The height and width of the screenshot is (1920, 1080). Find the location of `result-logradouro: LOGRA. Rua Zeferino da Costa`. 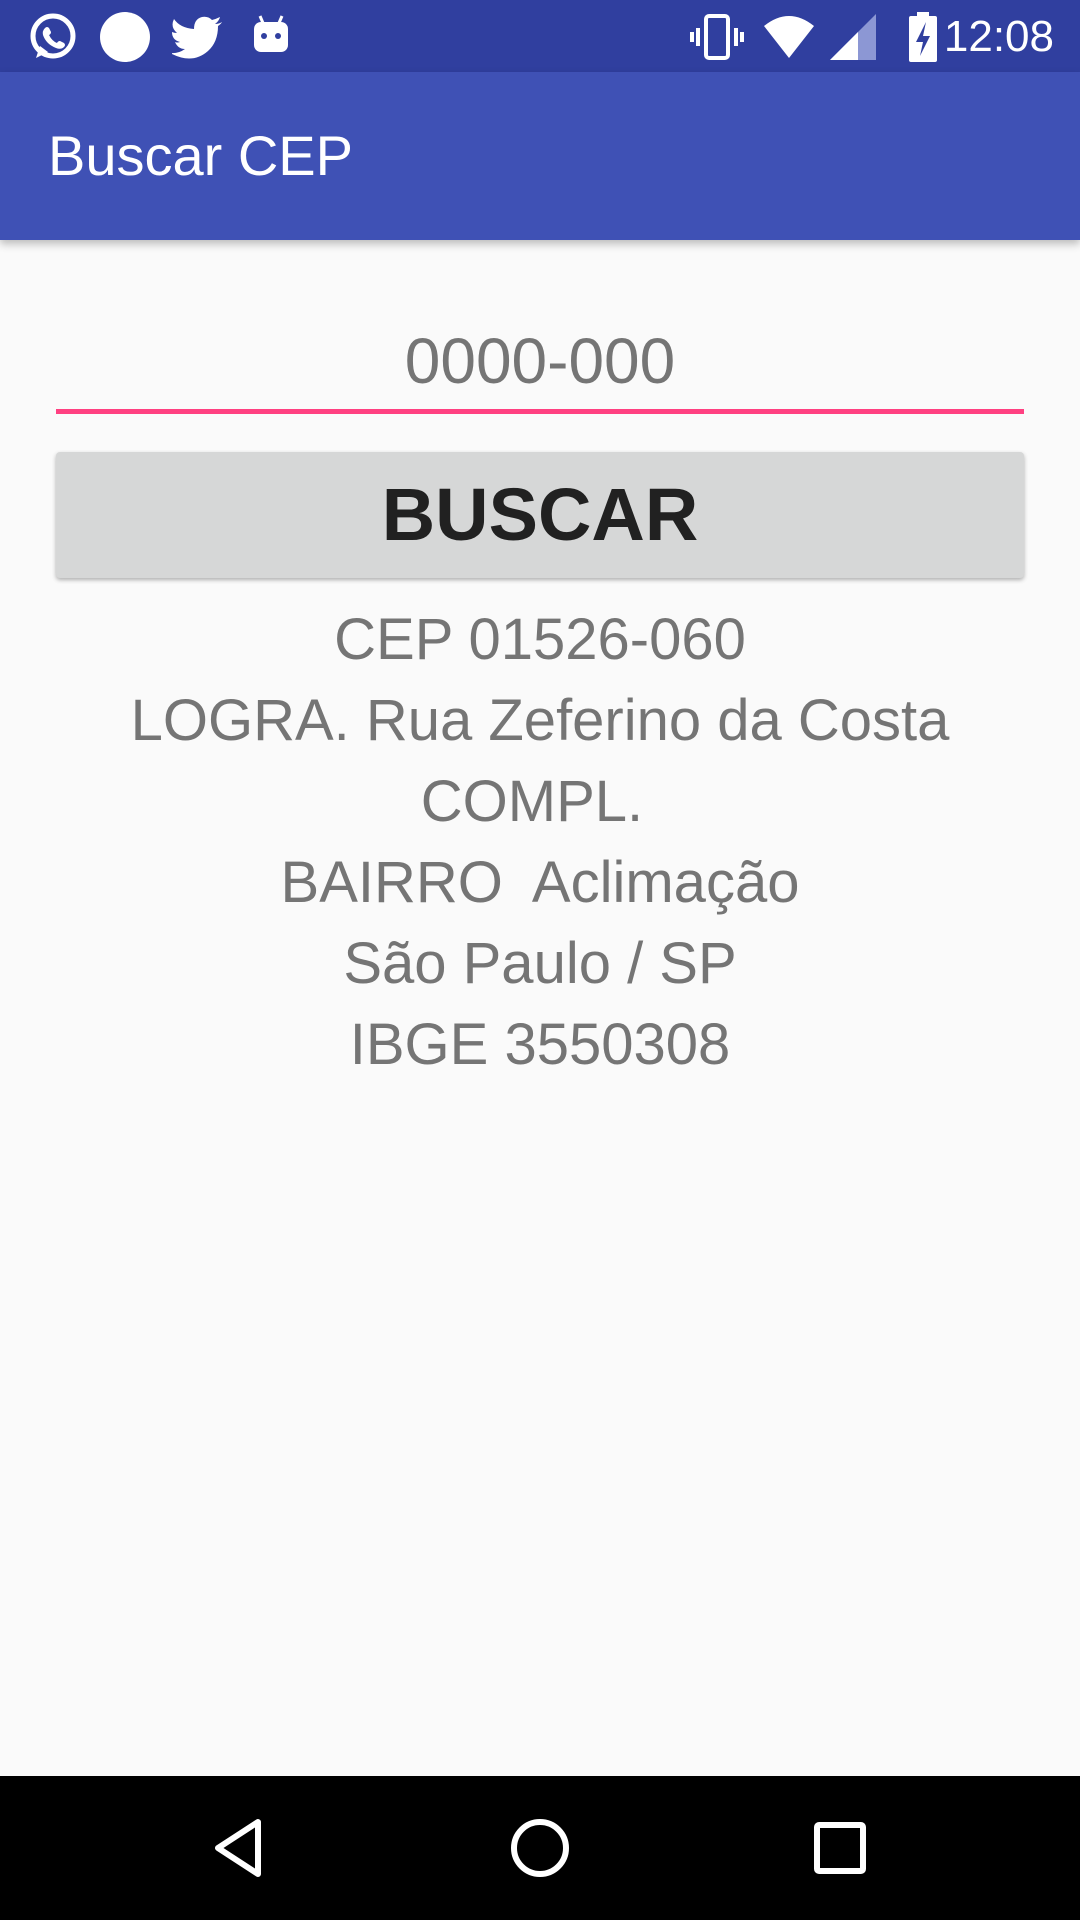

result-logradouro: LOGRA. Rua Zeferino da Costa is located at coordinates (540, 720).